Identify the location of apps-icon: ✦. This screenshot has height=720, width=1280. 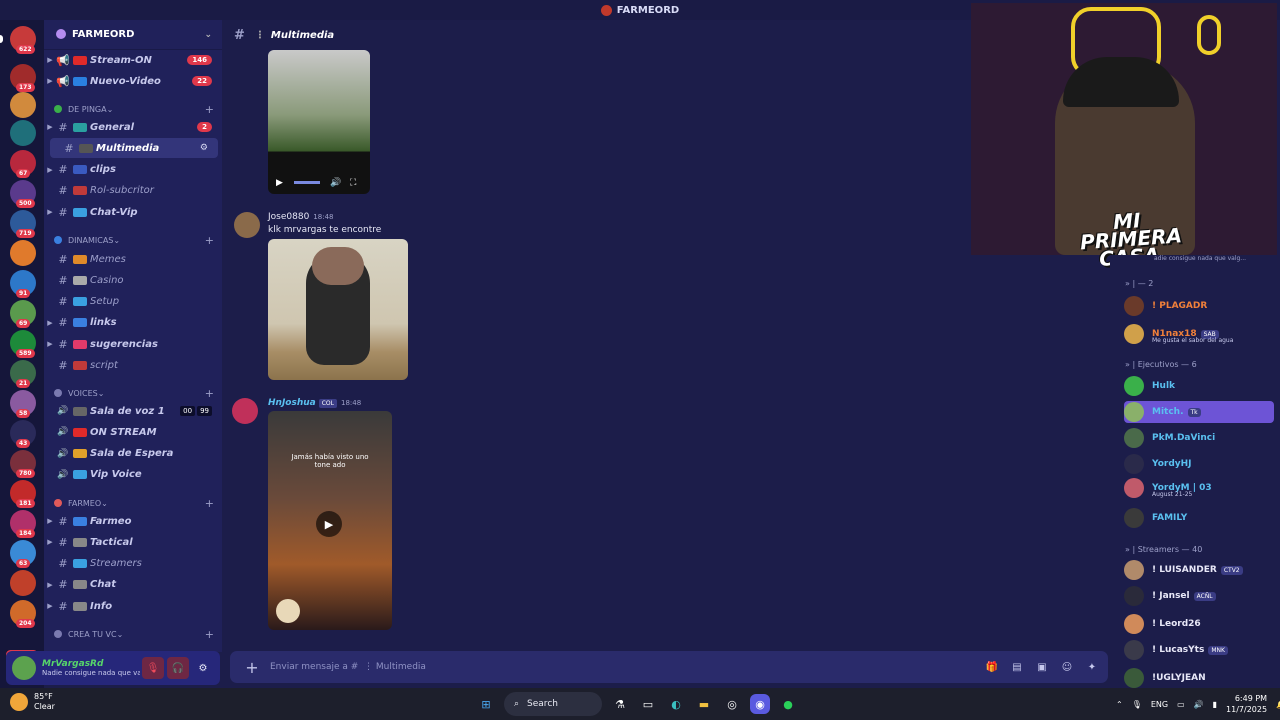
(1092, 667).